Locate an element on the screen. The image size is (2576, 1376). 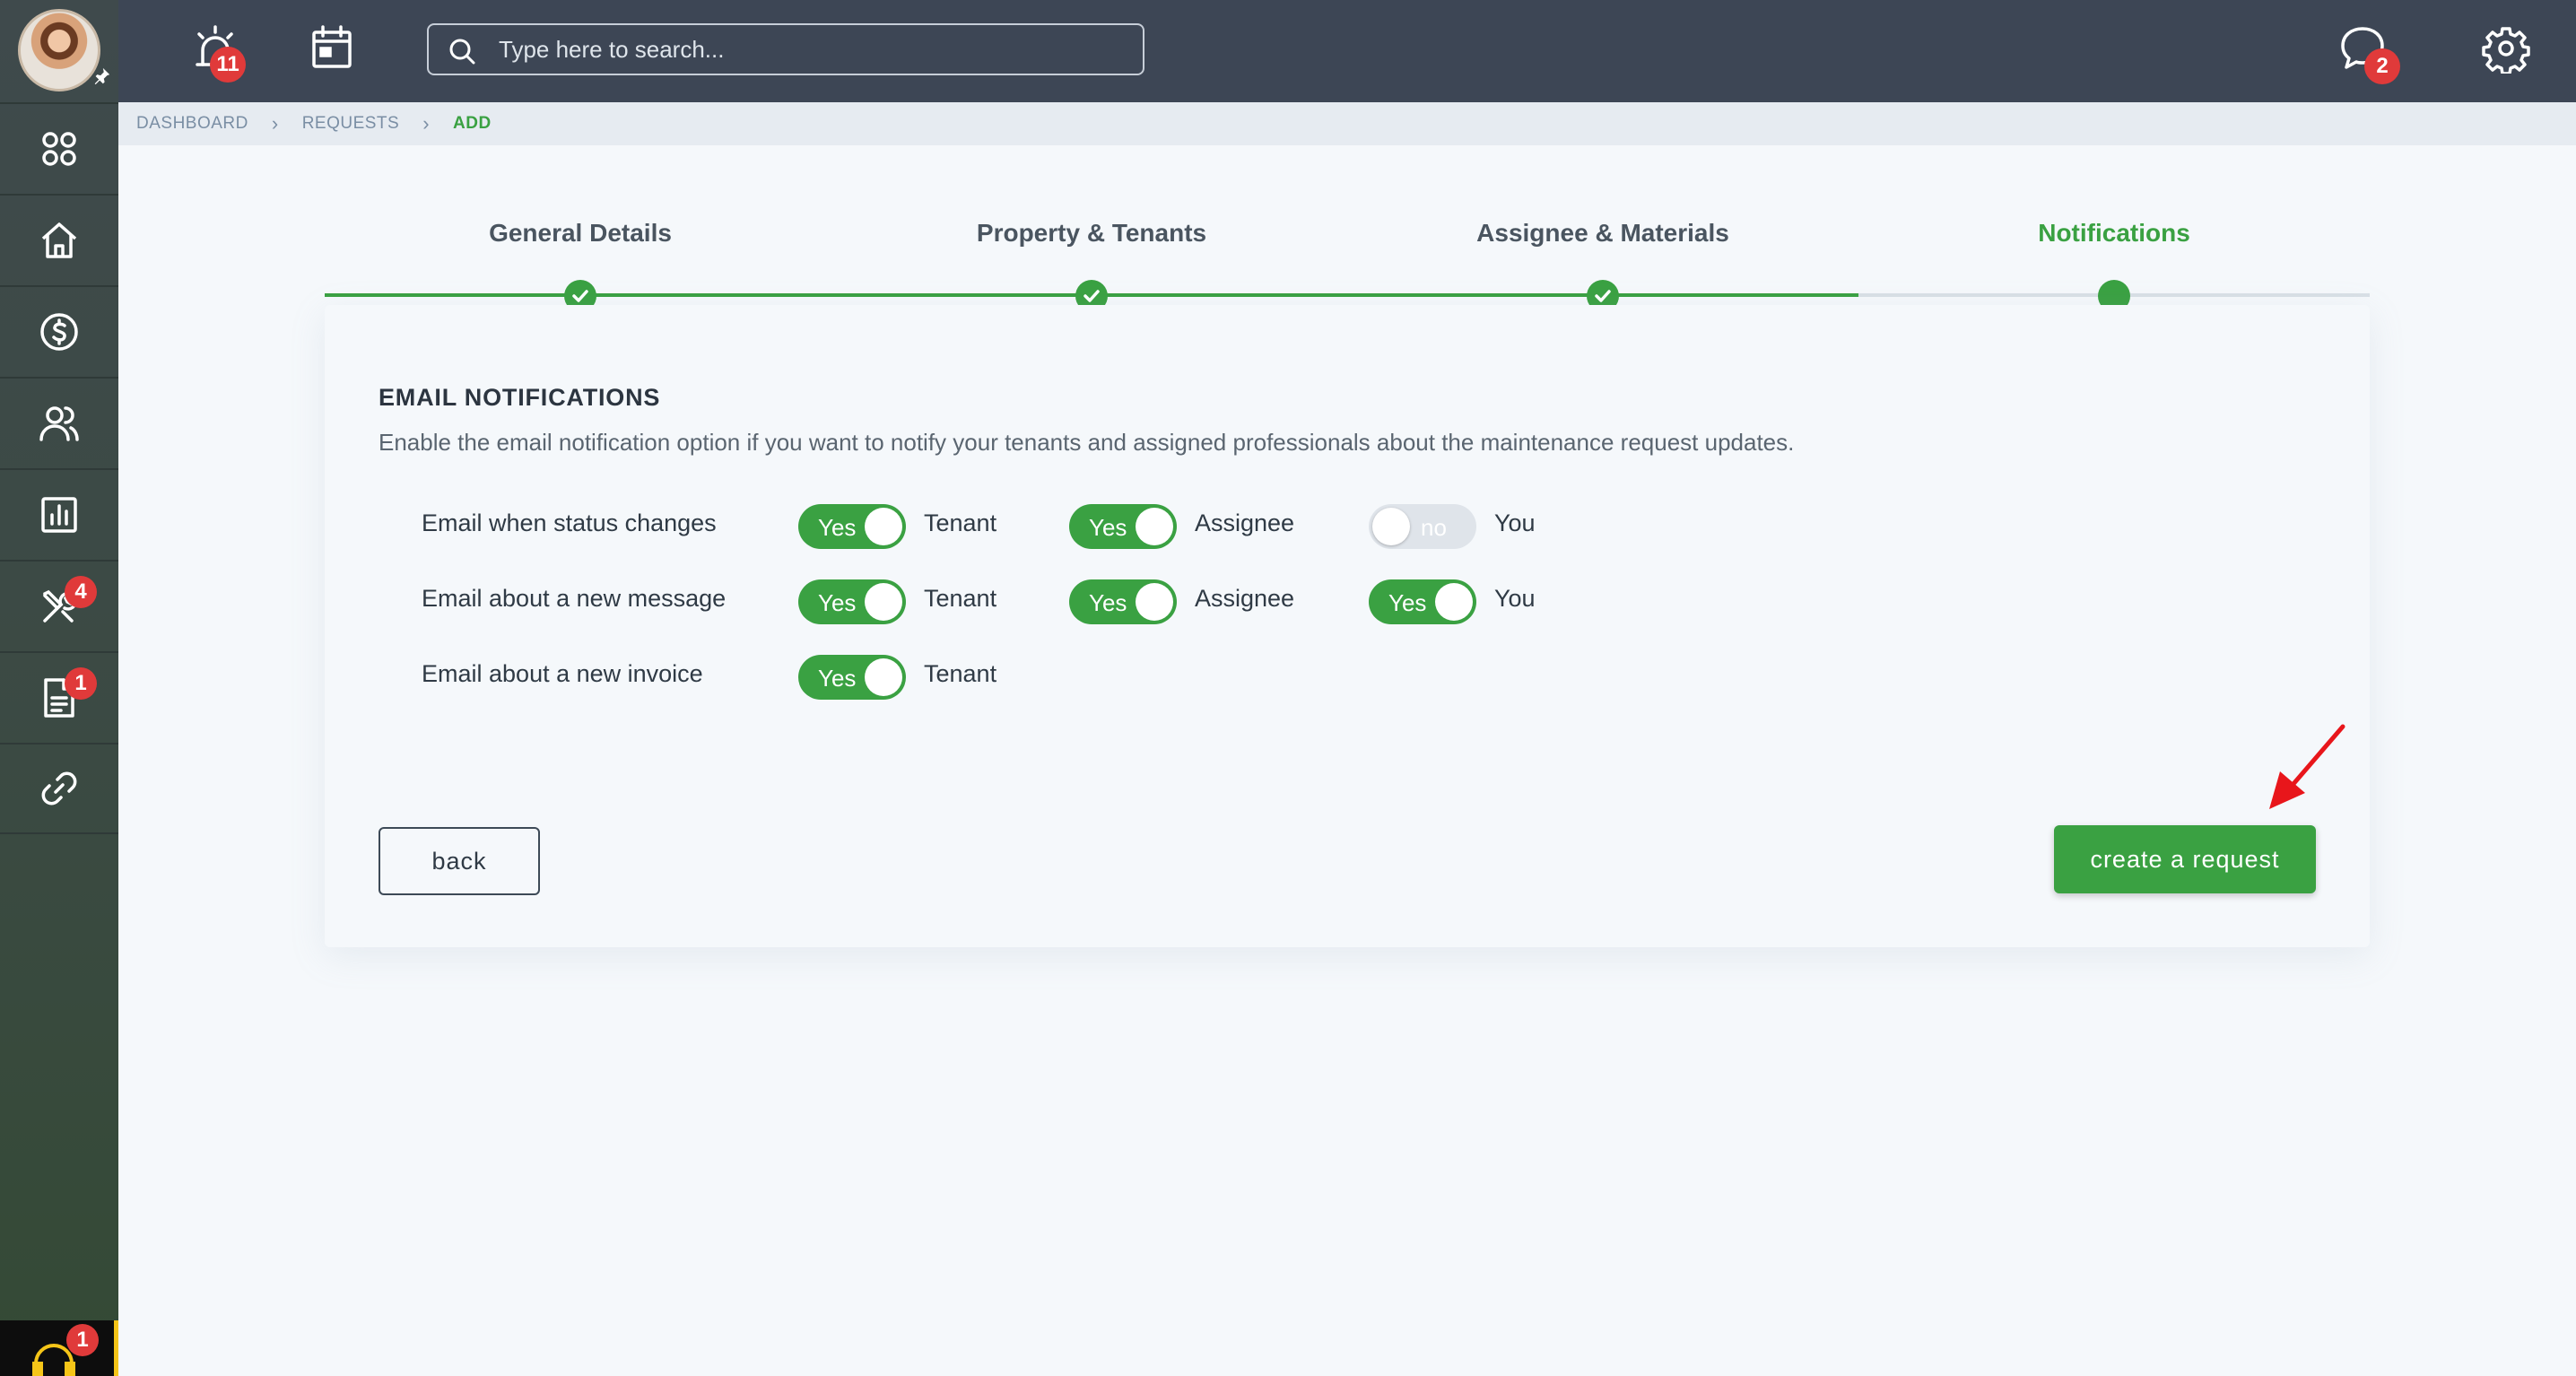
sidebar-item-properties is located at coordinates (59, 239).